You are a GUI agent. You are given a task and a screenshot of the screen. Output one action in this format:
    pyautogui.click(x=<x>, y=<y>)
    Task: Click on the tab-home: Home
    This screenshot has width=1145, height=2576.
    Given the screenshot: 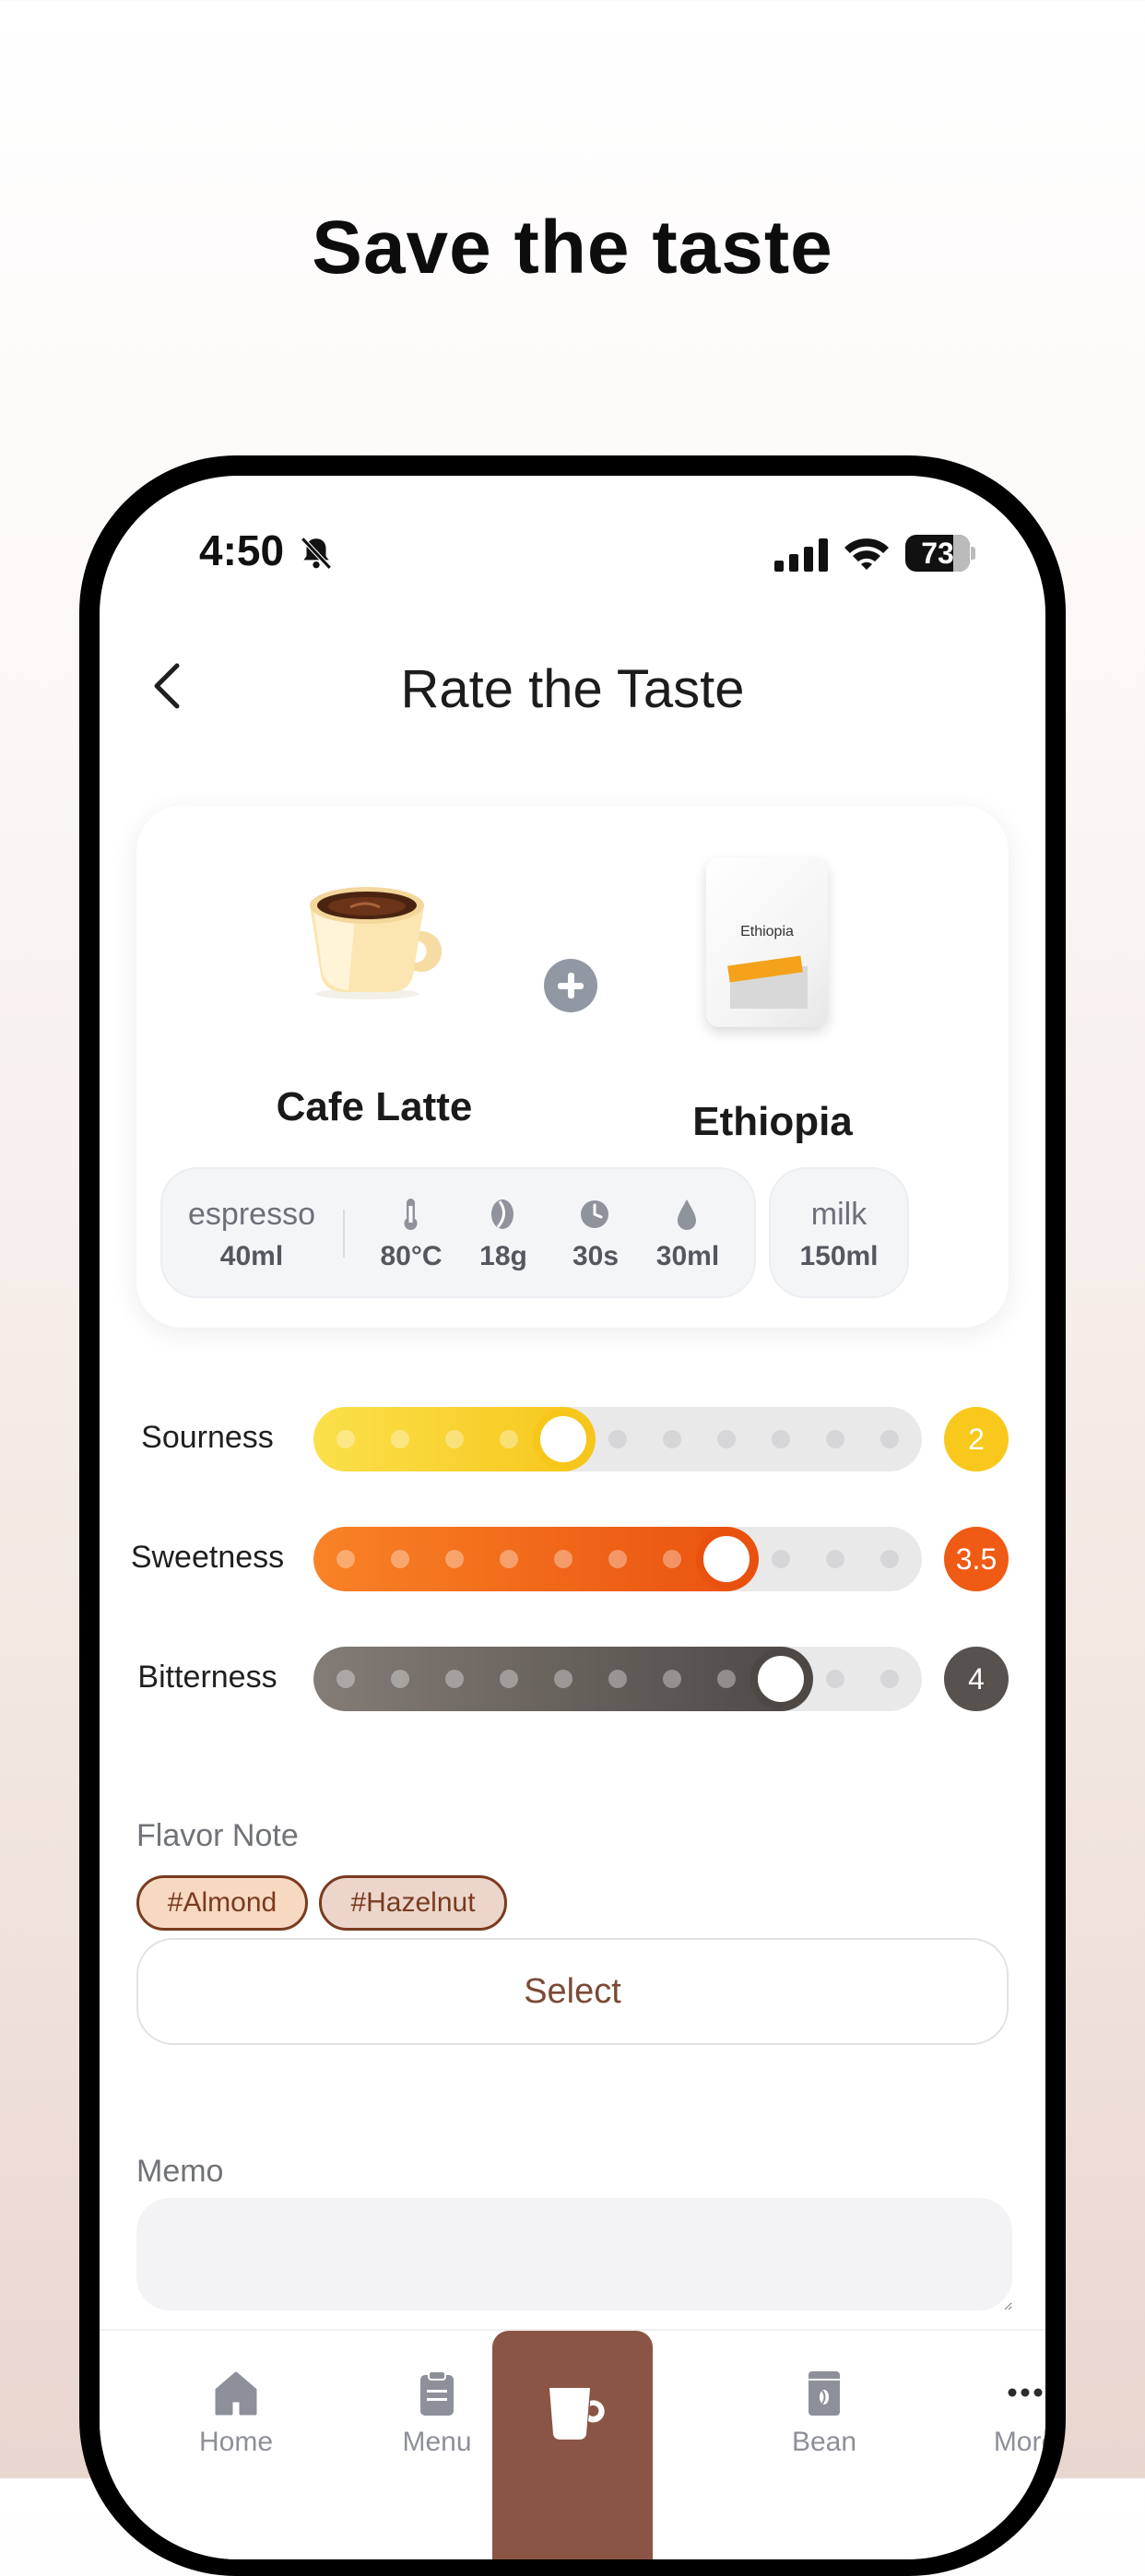 What is the action you would take?
    pyautogui.click(x=236, y=2413)
    